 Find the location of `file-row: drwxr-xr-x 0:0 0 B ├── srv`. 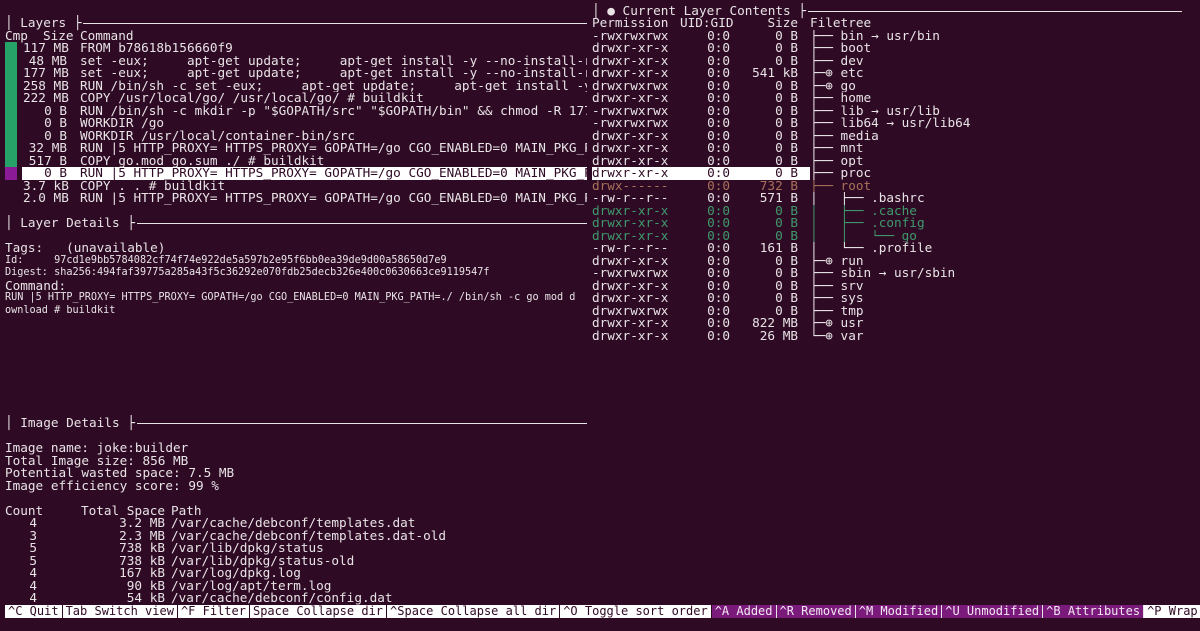

file-row: drwxr-xr-x 0:0 0 B ├── srv is located at coordinates (887, 286).